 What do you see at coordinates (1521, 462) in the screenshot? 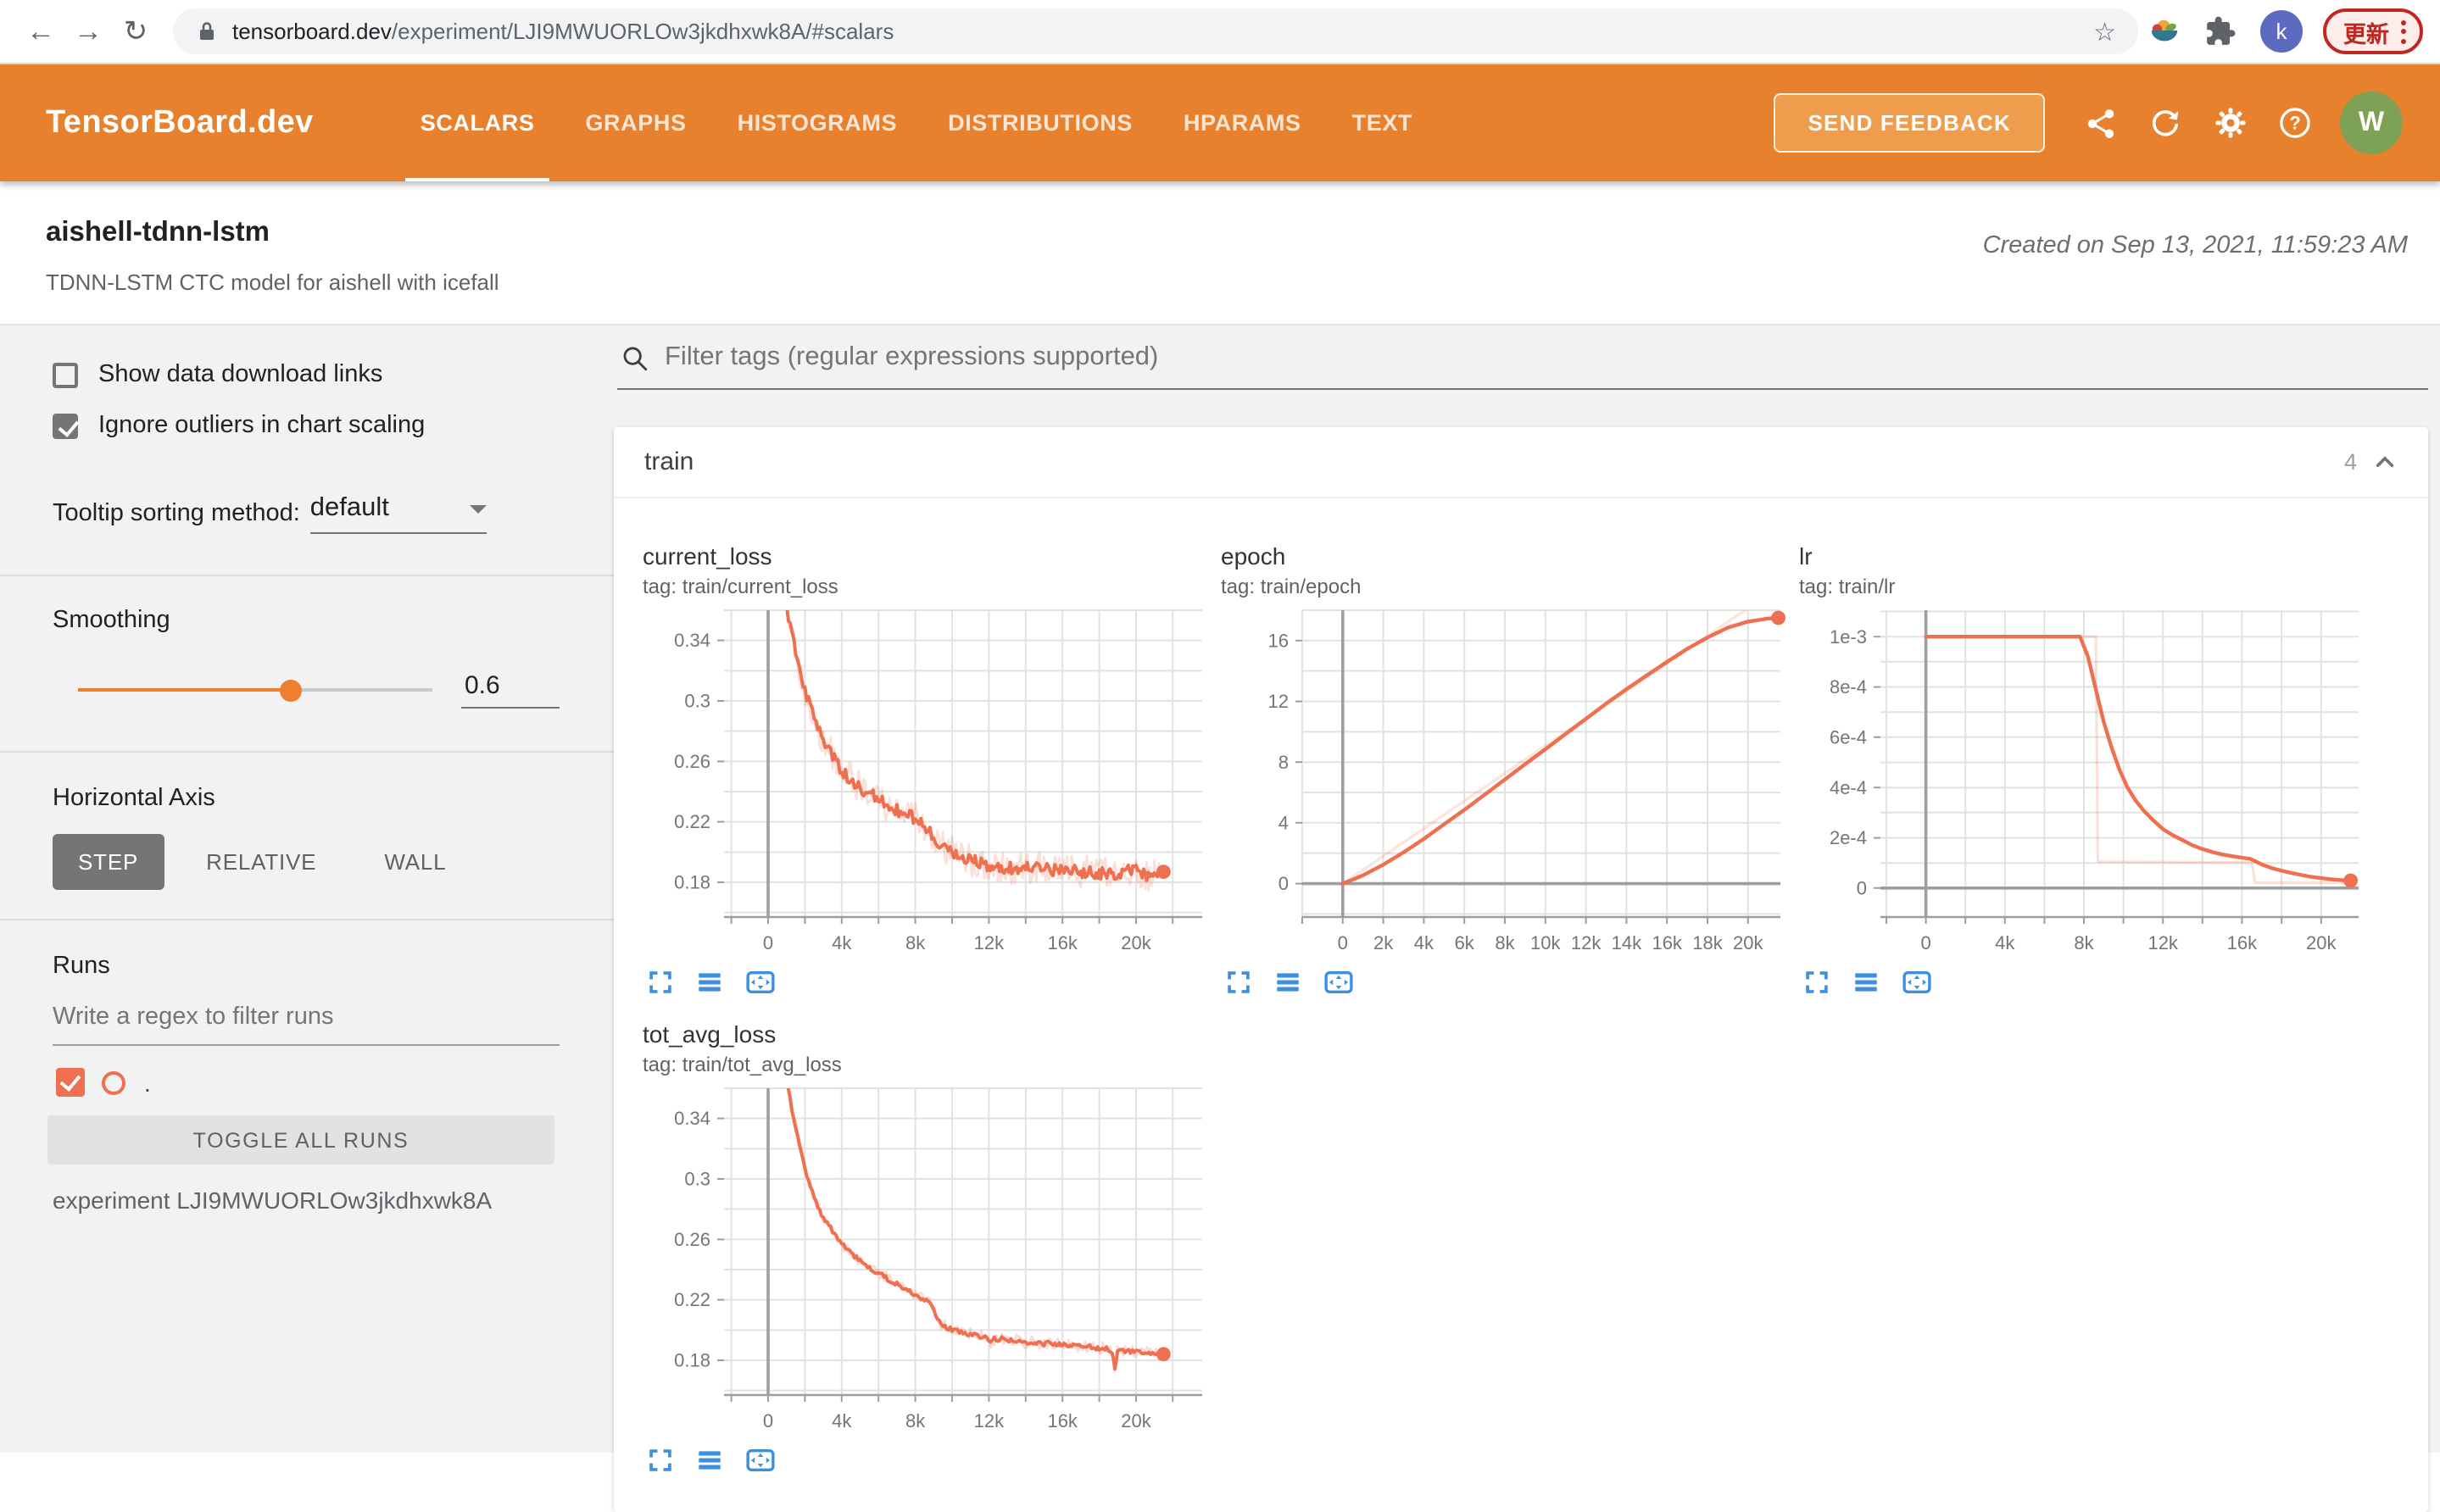
I see `train-section-header: train 4` at bounding box center [1521, 462].